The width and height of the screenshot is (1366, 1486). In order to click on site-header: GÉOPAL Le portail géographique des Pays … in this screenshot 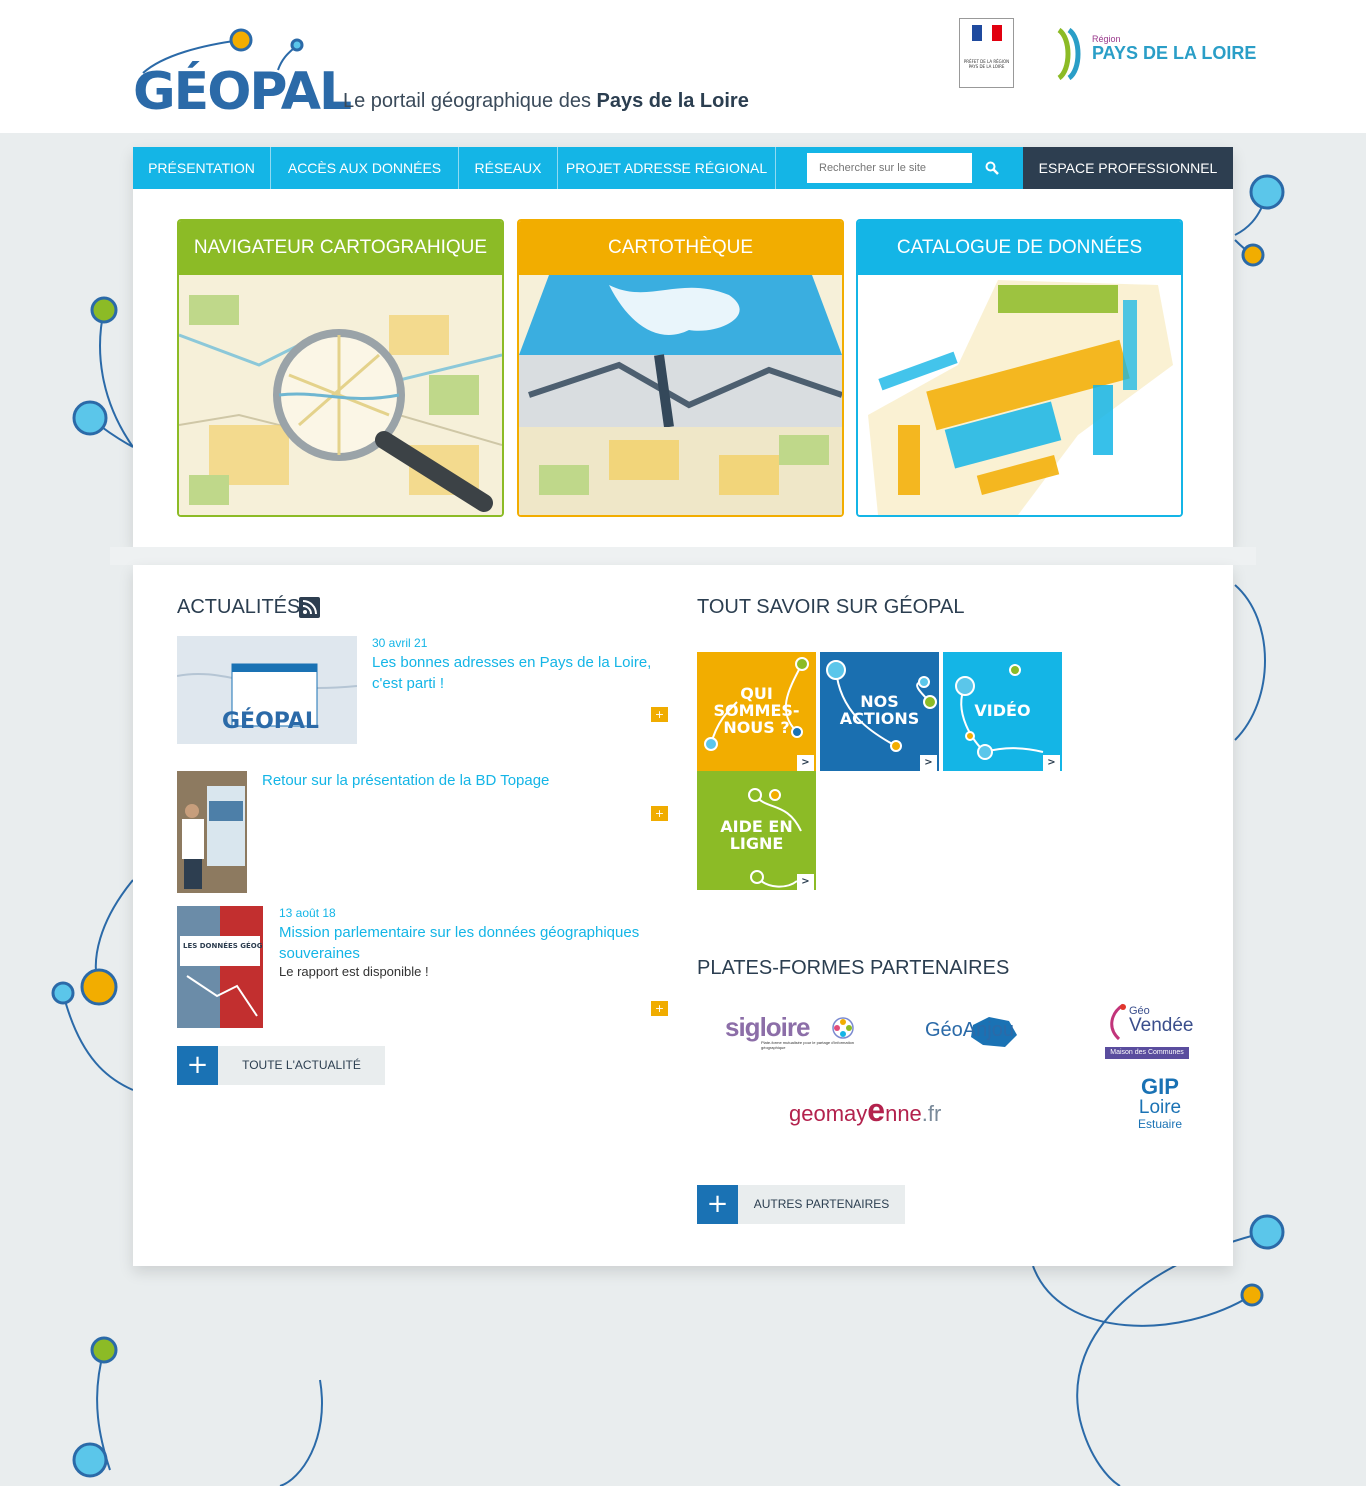, I will do `click(683, 66)`.